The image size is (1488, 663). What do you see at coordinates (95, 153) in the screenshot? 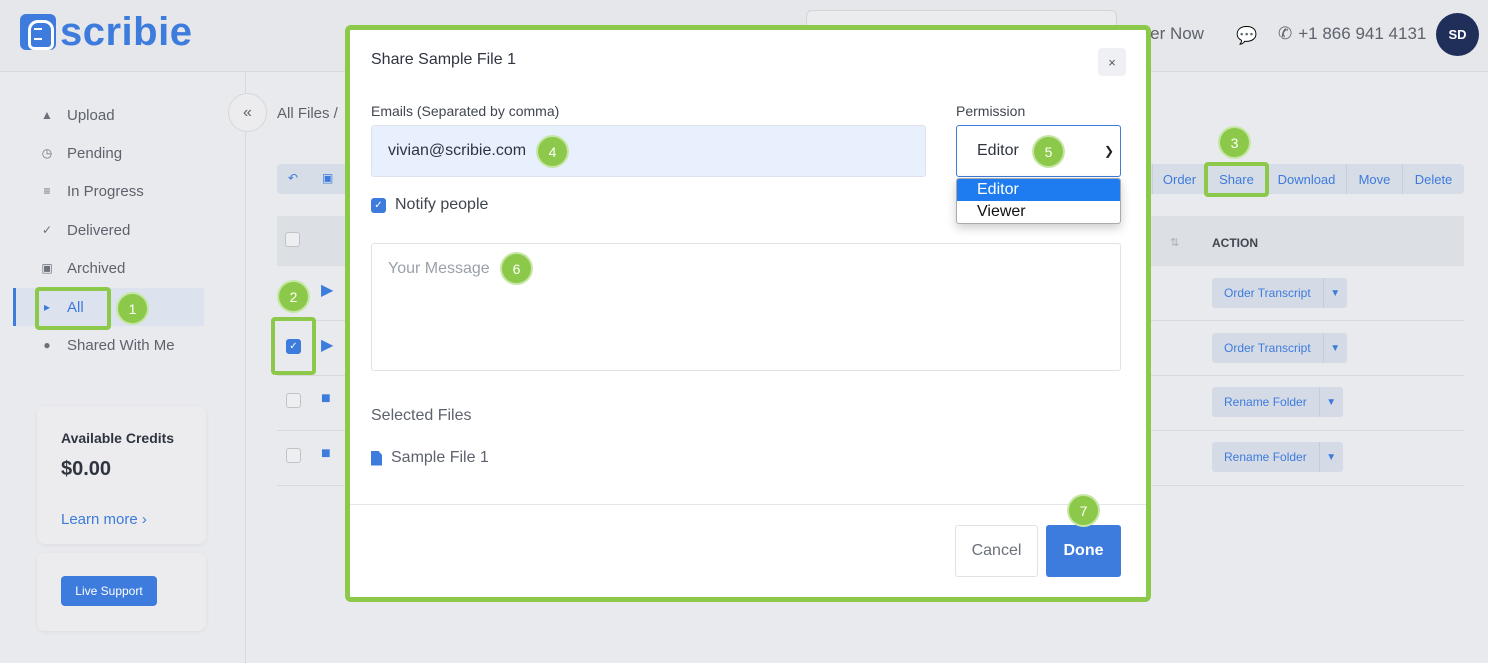
I see `sidebar-item-label: Pending` at bounding box center [95, 153].